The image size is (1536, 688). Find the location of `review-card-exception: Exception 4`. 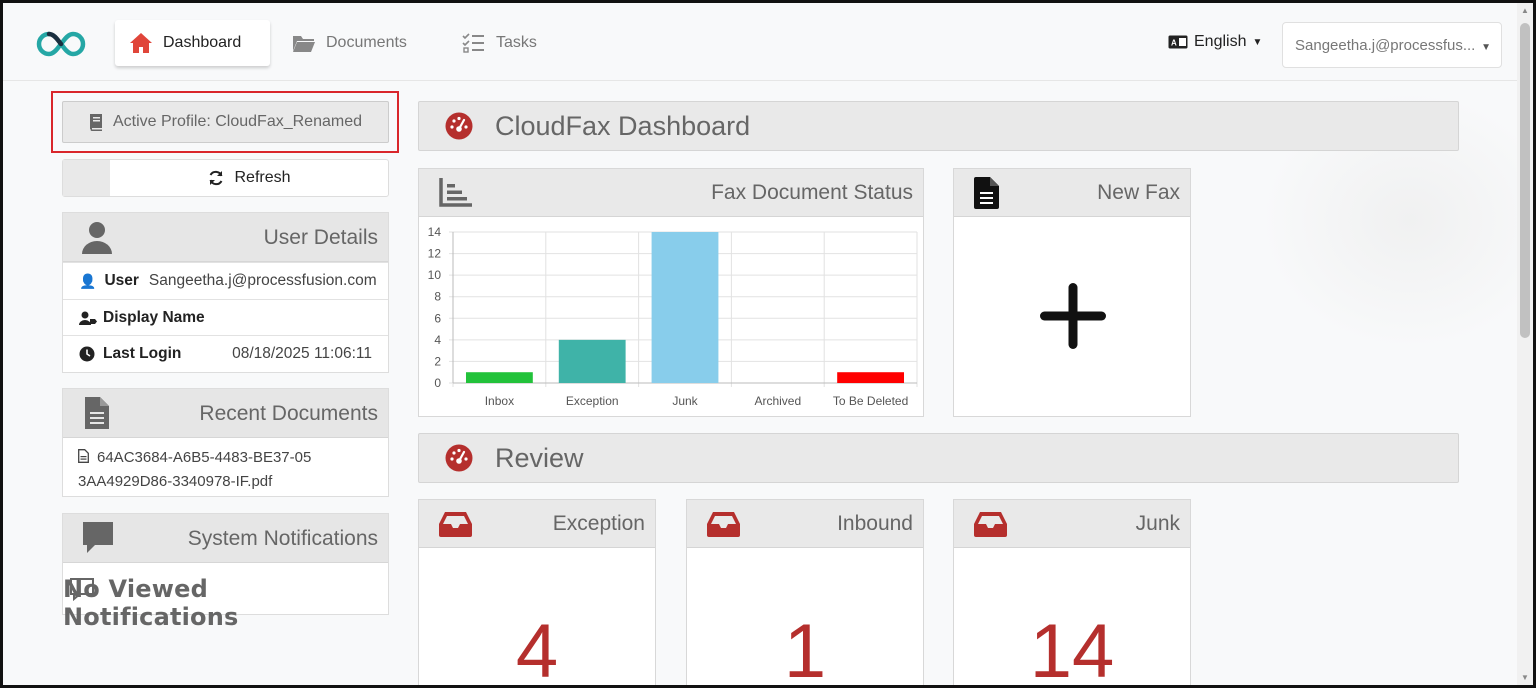

review-card-exception: Exception 4 is located at coordinates (537, 593).